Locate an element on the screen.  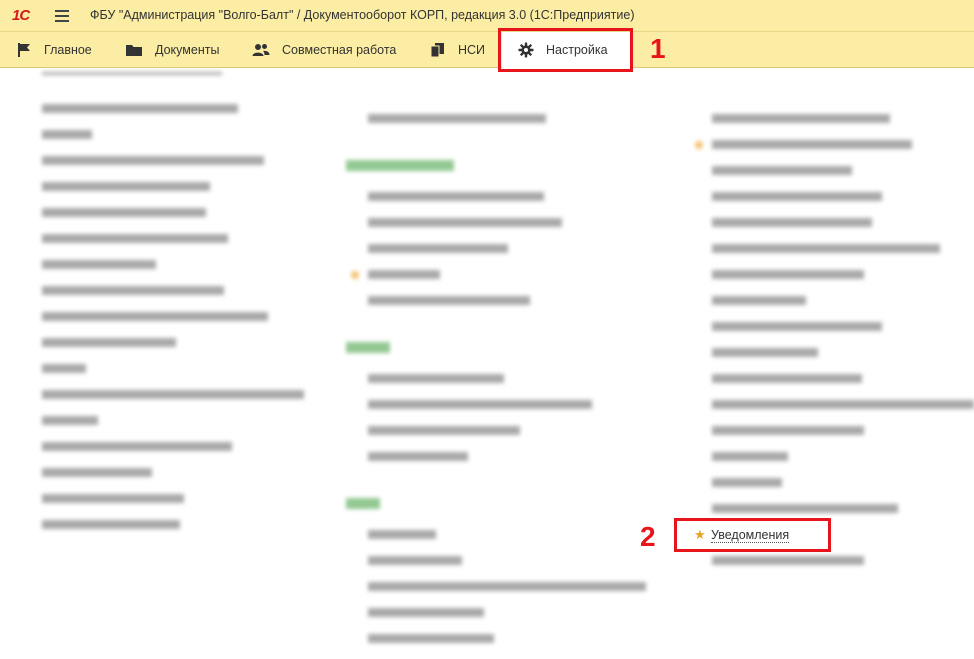
app-logo: 1С is located at coordinates (21, 15).